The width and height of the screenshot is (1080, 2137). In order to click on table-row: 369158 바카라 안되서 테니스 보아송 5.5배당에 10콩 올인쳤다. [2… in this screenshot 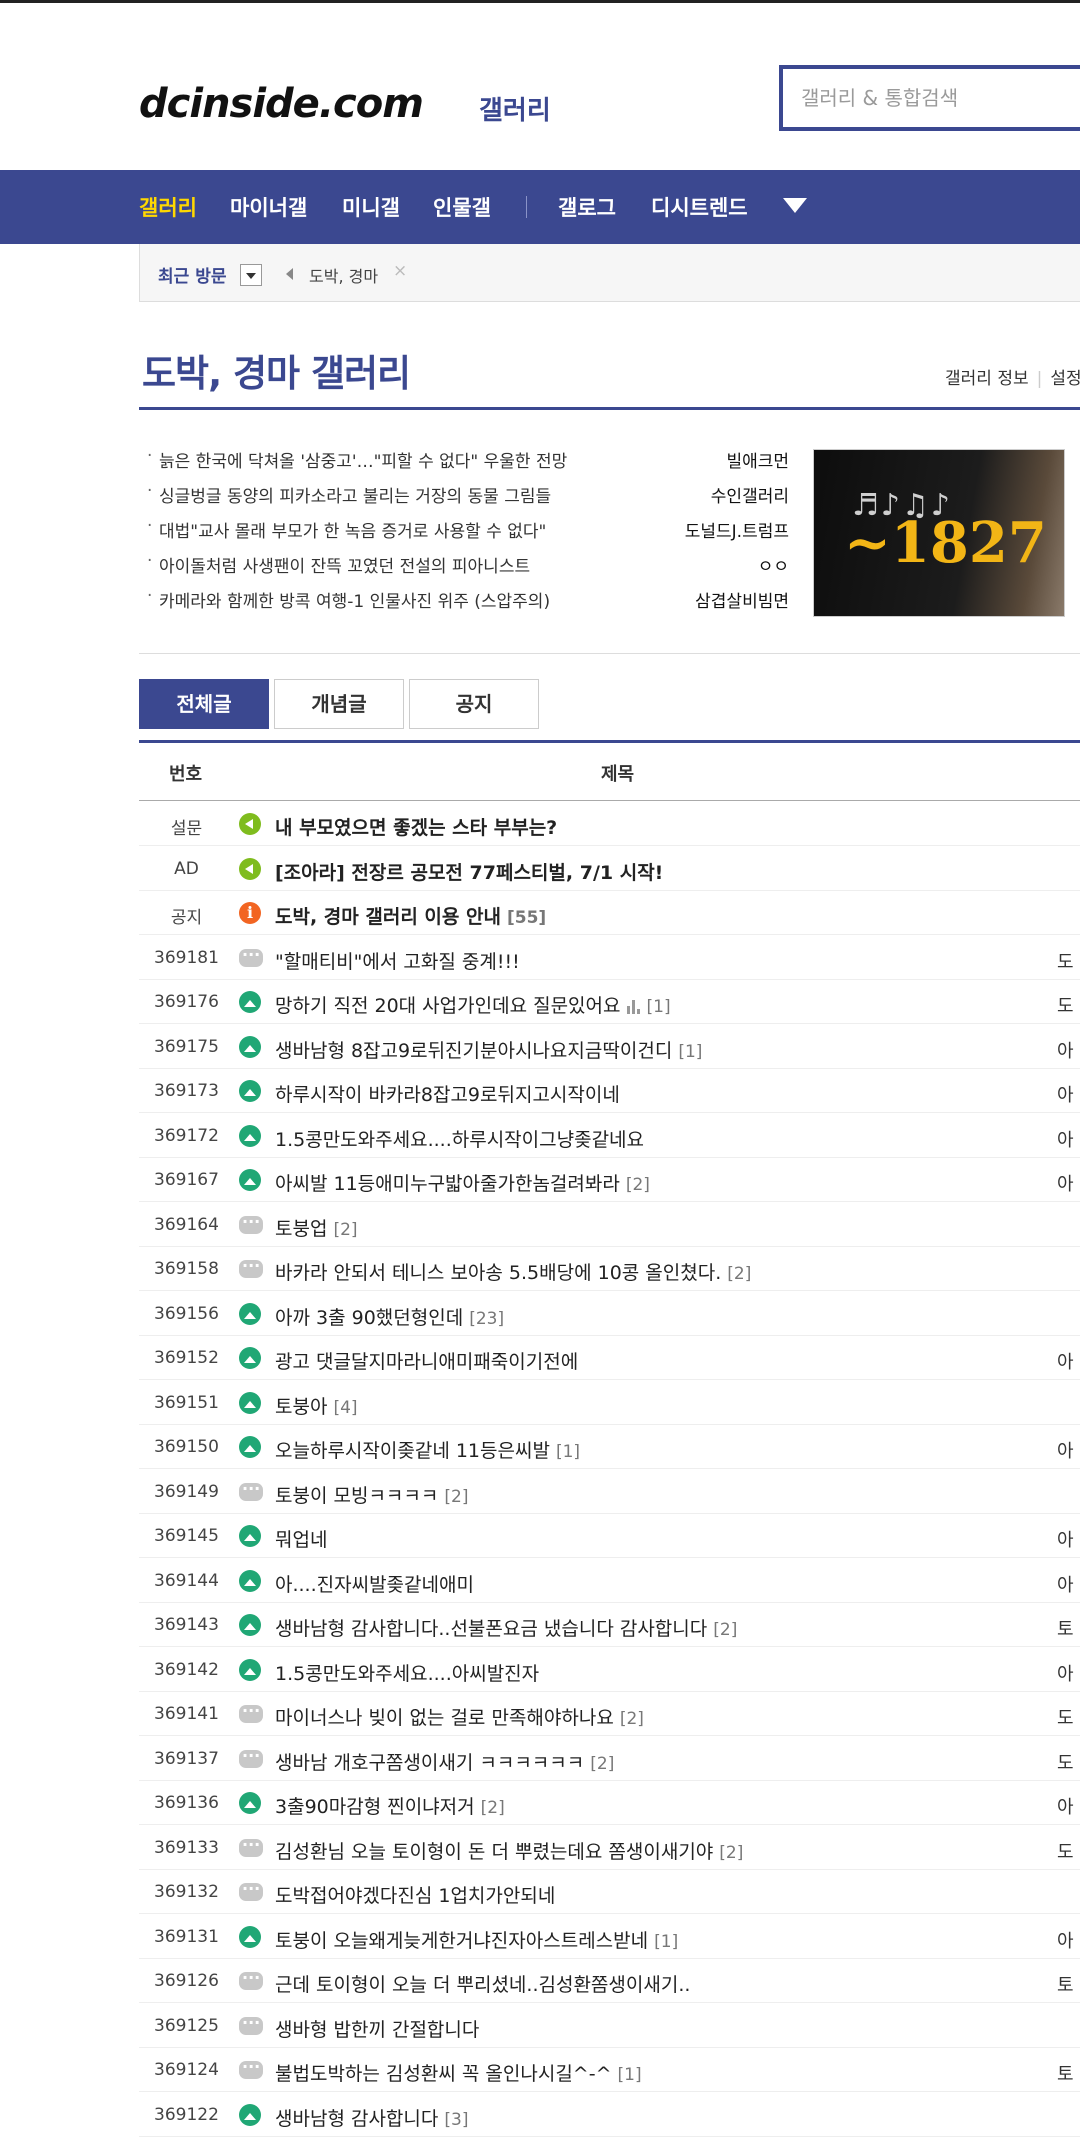, I will do `click(609, 1269)`.